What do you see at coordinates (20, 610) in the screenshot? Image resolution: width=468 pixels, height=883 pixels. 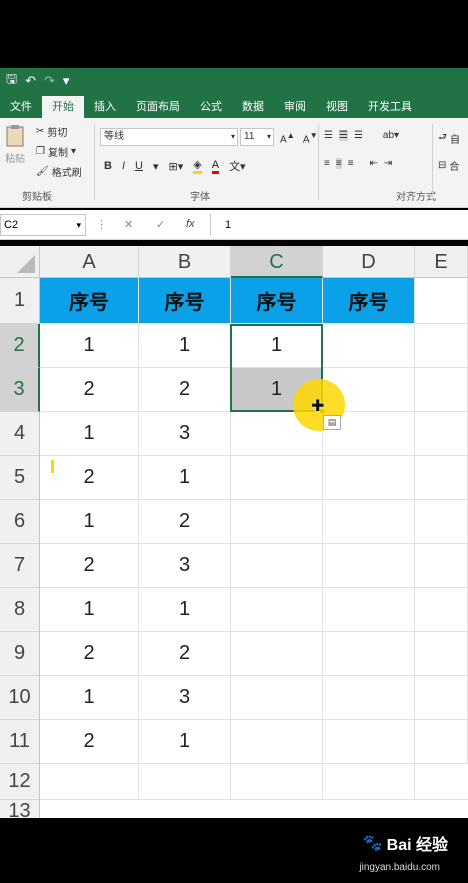 I see `row-header: 8` at bounding box center [20, 610].